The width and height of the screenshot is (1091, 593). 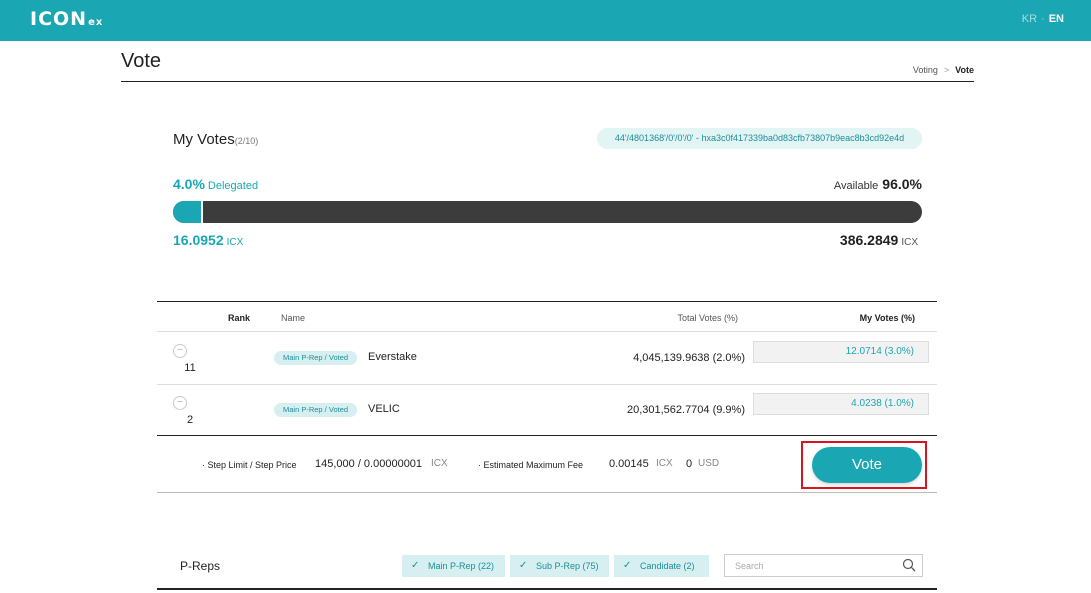 I want to click on column-header-total-votes: Total Votes (%), so click(x=707, y=318).